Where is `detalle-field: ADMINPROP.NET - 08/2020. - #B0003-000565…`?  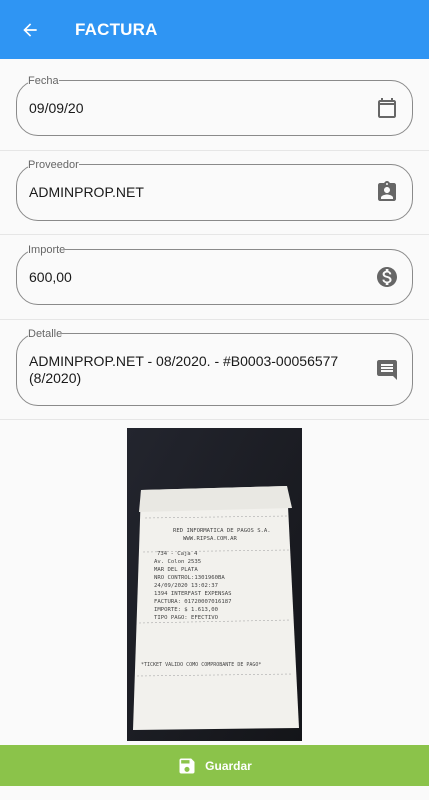
detalle-field: ADMINPROP.NET - 08/2020. - #B0003-000565… is located at coordinates (214, 369).